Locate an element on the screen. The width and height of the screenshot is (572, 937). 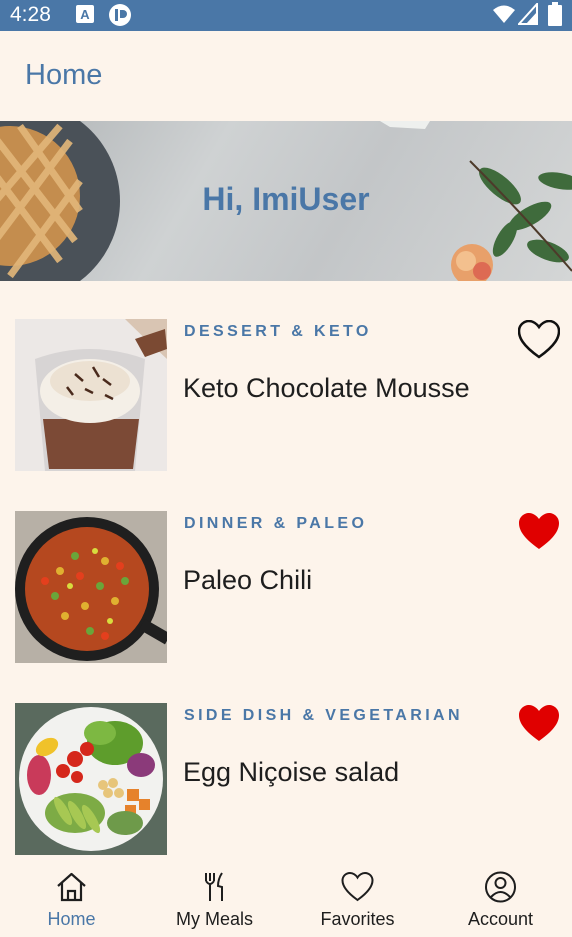
nav-home: Home is located at coordinates (71, 899).